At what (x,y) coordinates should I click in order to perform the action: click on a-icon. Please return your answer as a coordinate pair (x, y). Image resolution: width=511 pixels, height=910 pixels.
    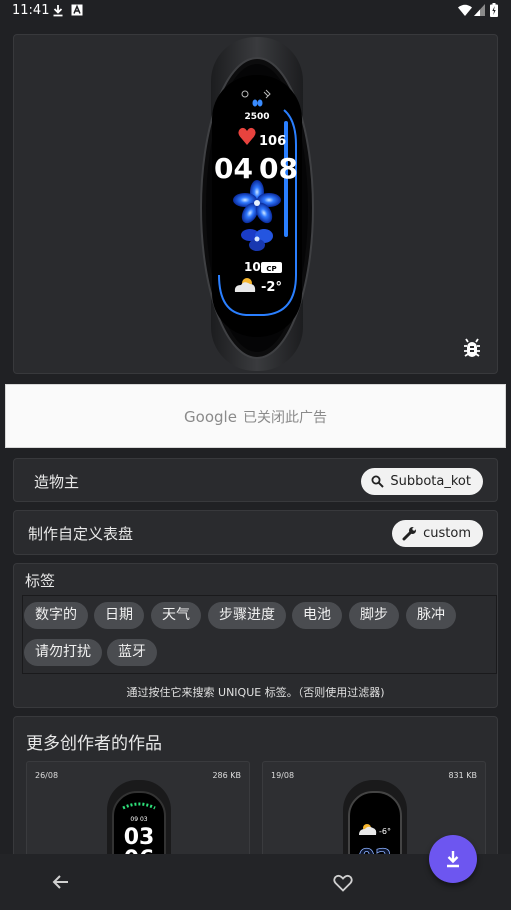
    Looking at the image, I should click on (77, 10).